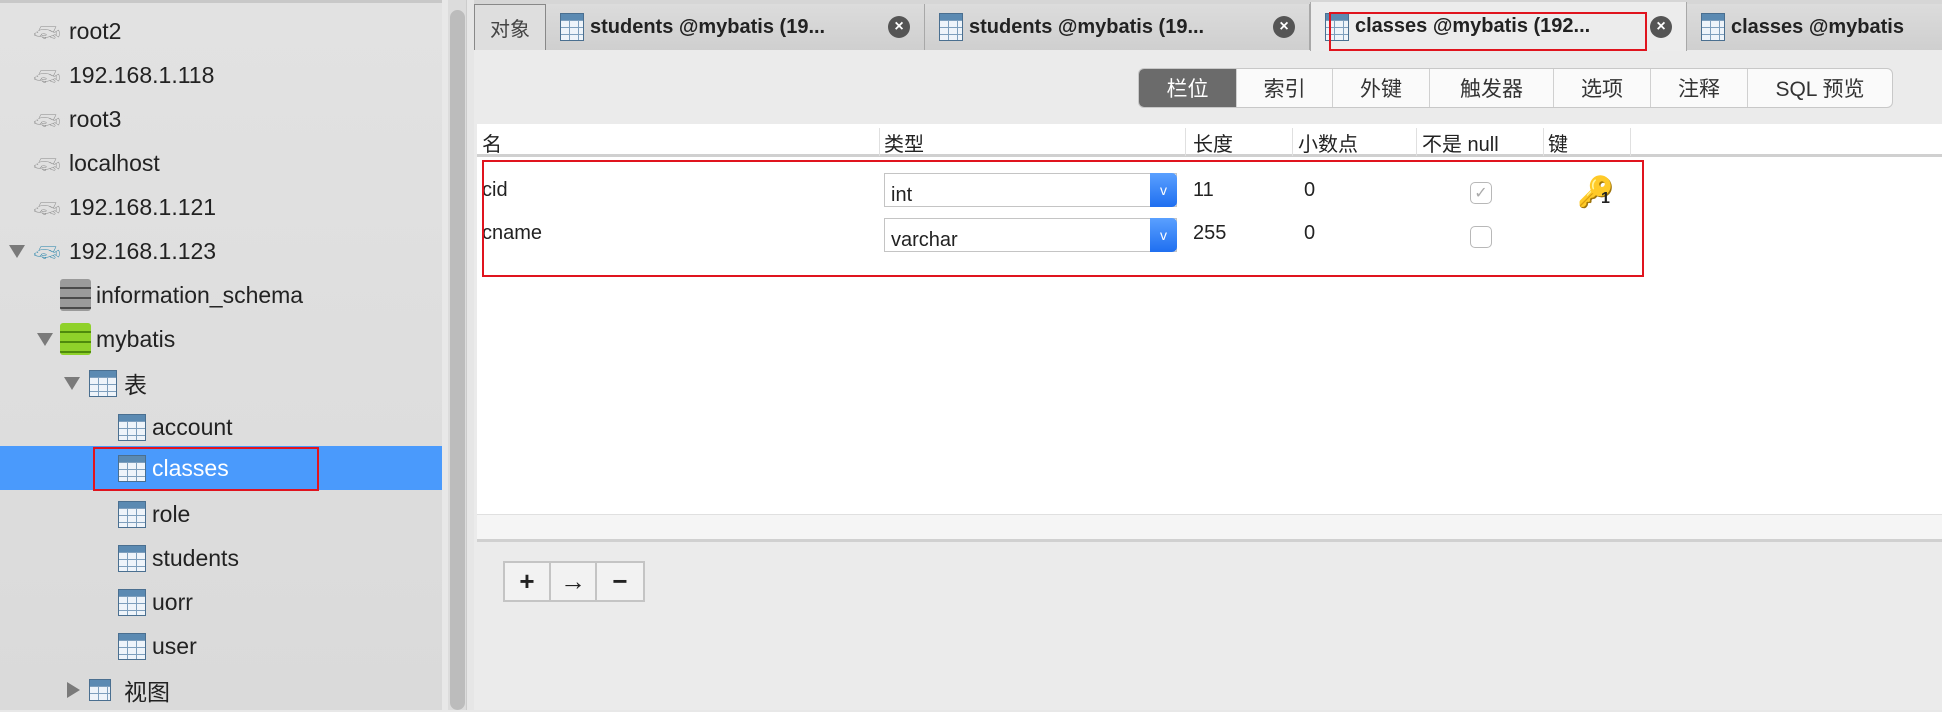 The width and height of the screenshot is (1942, 712). I want to click on connection-root2: 𓆛 root2, so click(221, 31).